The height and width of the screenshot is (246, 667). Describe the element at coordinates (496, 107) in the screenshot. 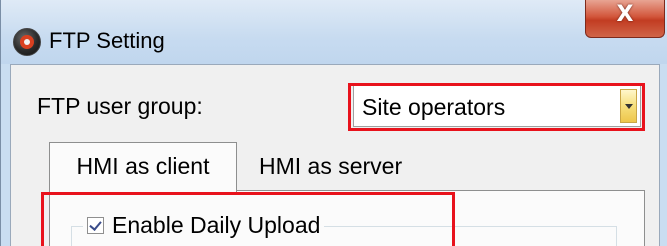

I see `highlight-box-user-group` at that location.